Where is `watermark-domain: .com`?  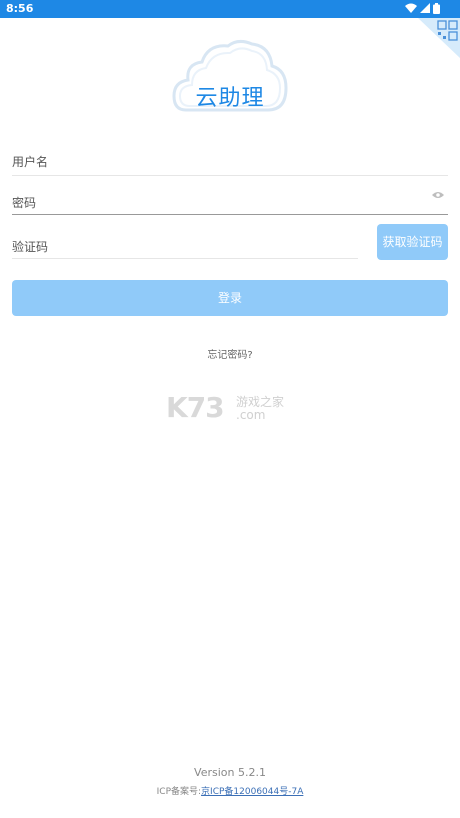 watermark-domain: .com is located at coordinates (251, 415).